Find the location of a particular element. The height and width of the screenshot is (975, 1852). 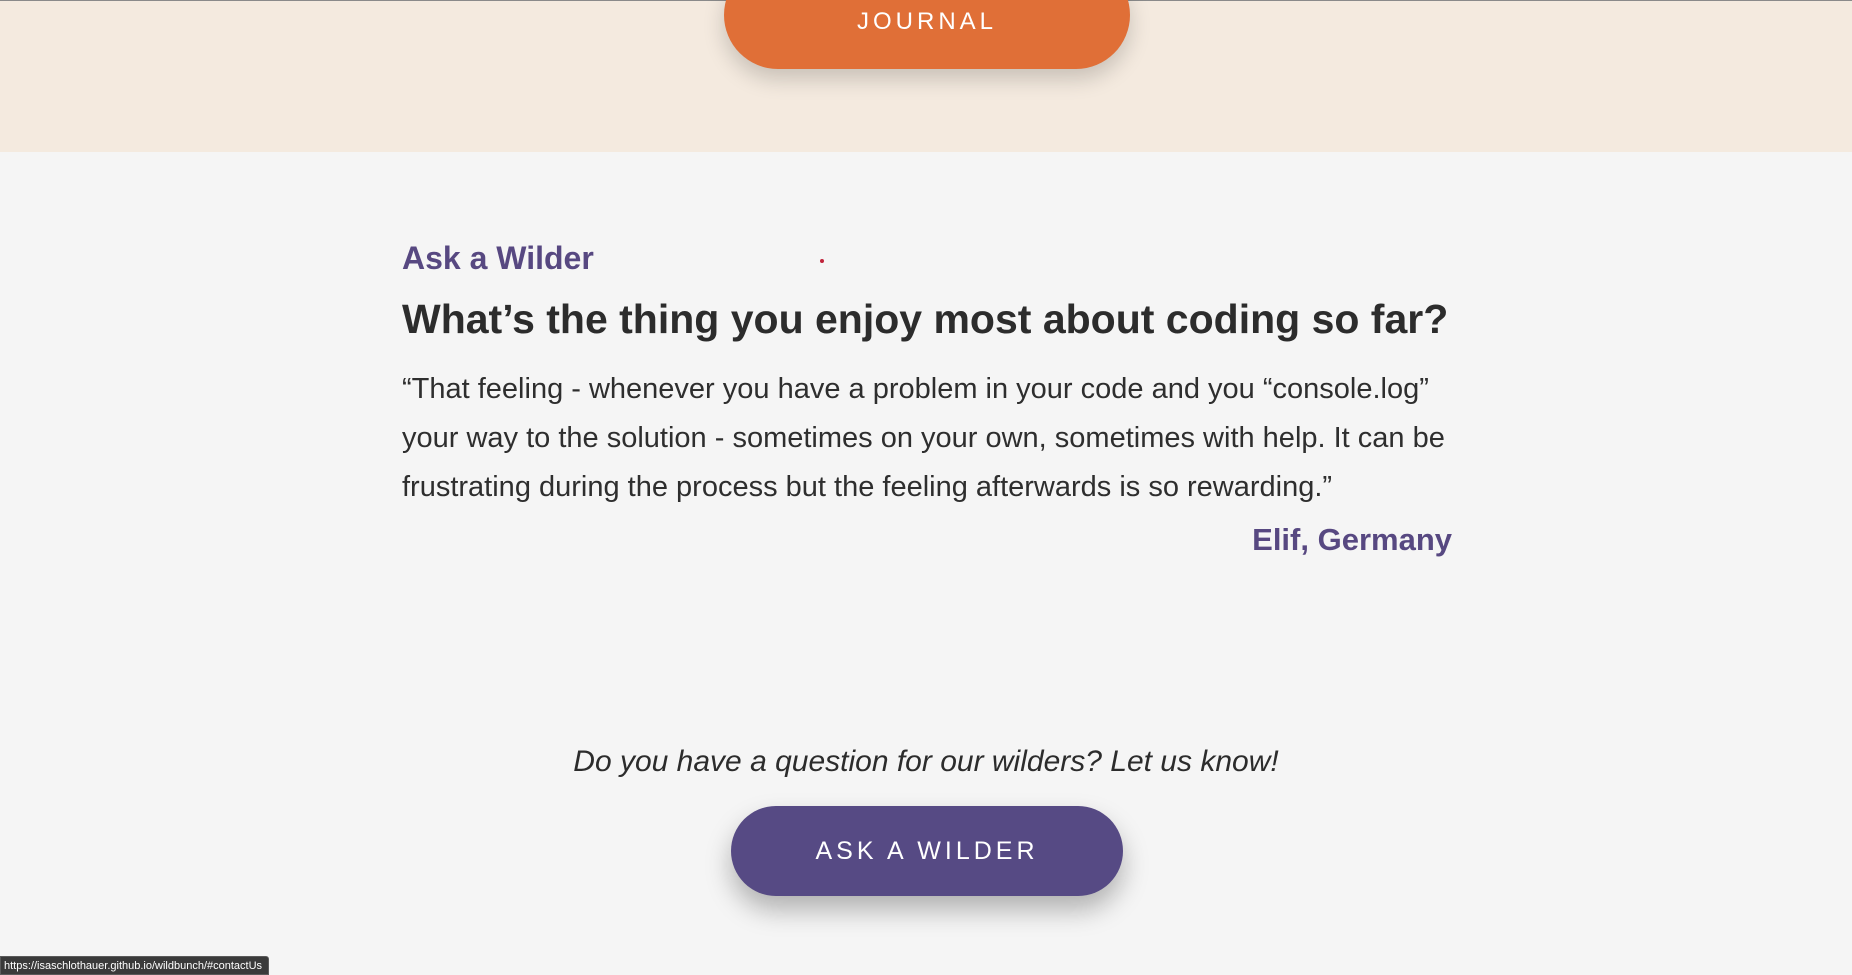

quote-author: Elif, Germany is located at coordinates (1352, 539).